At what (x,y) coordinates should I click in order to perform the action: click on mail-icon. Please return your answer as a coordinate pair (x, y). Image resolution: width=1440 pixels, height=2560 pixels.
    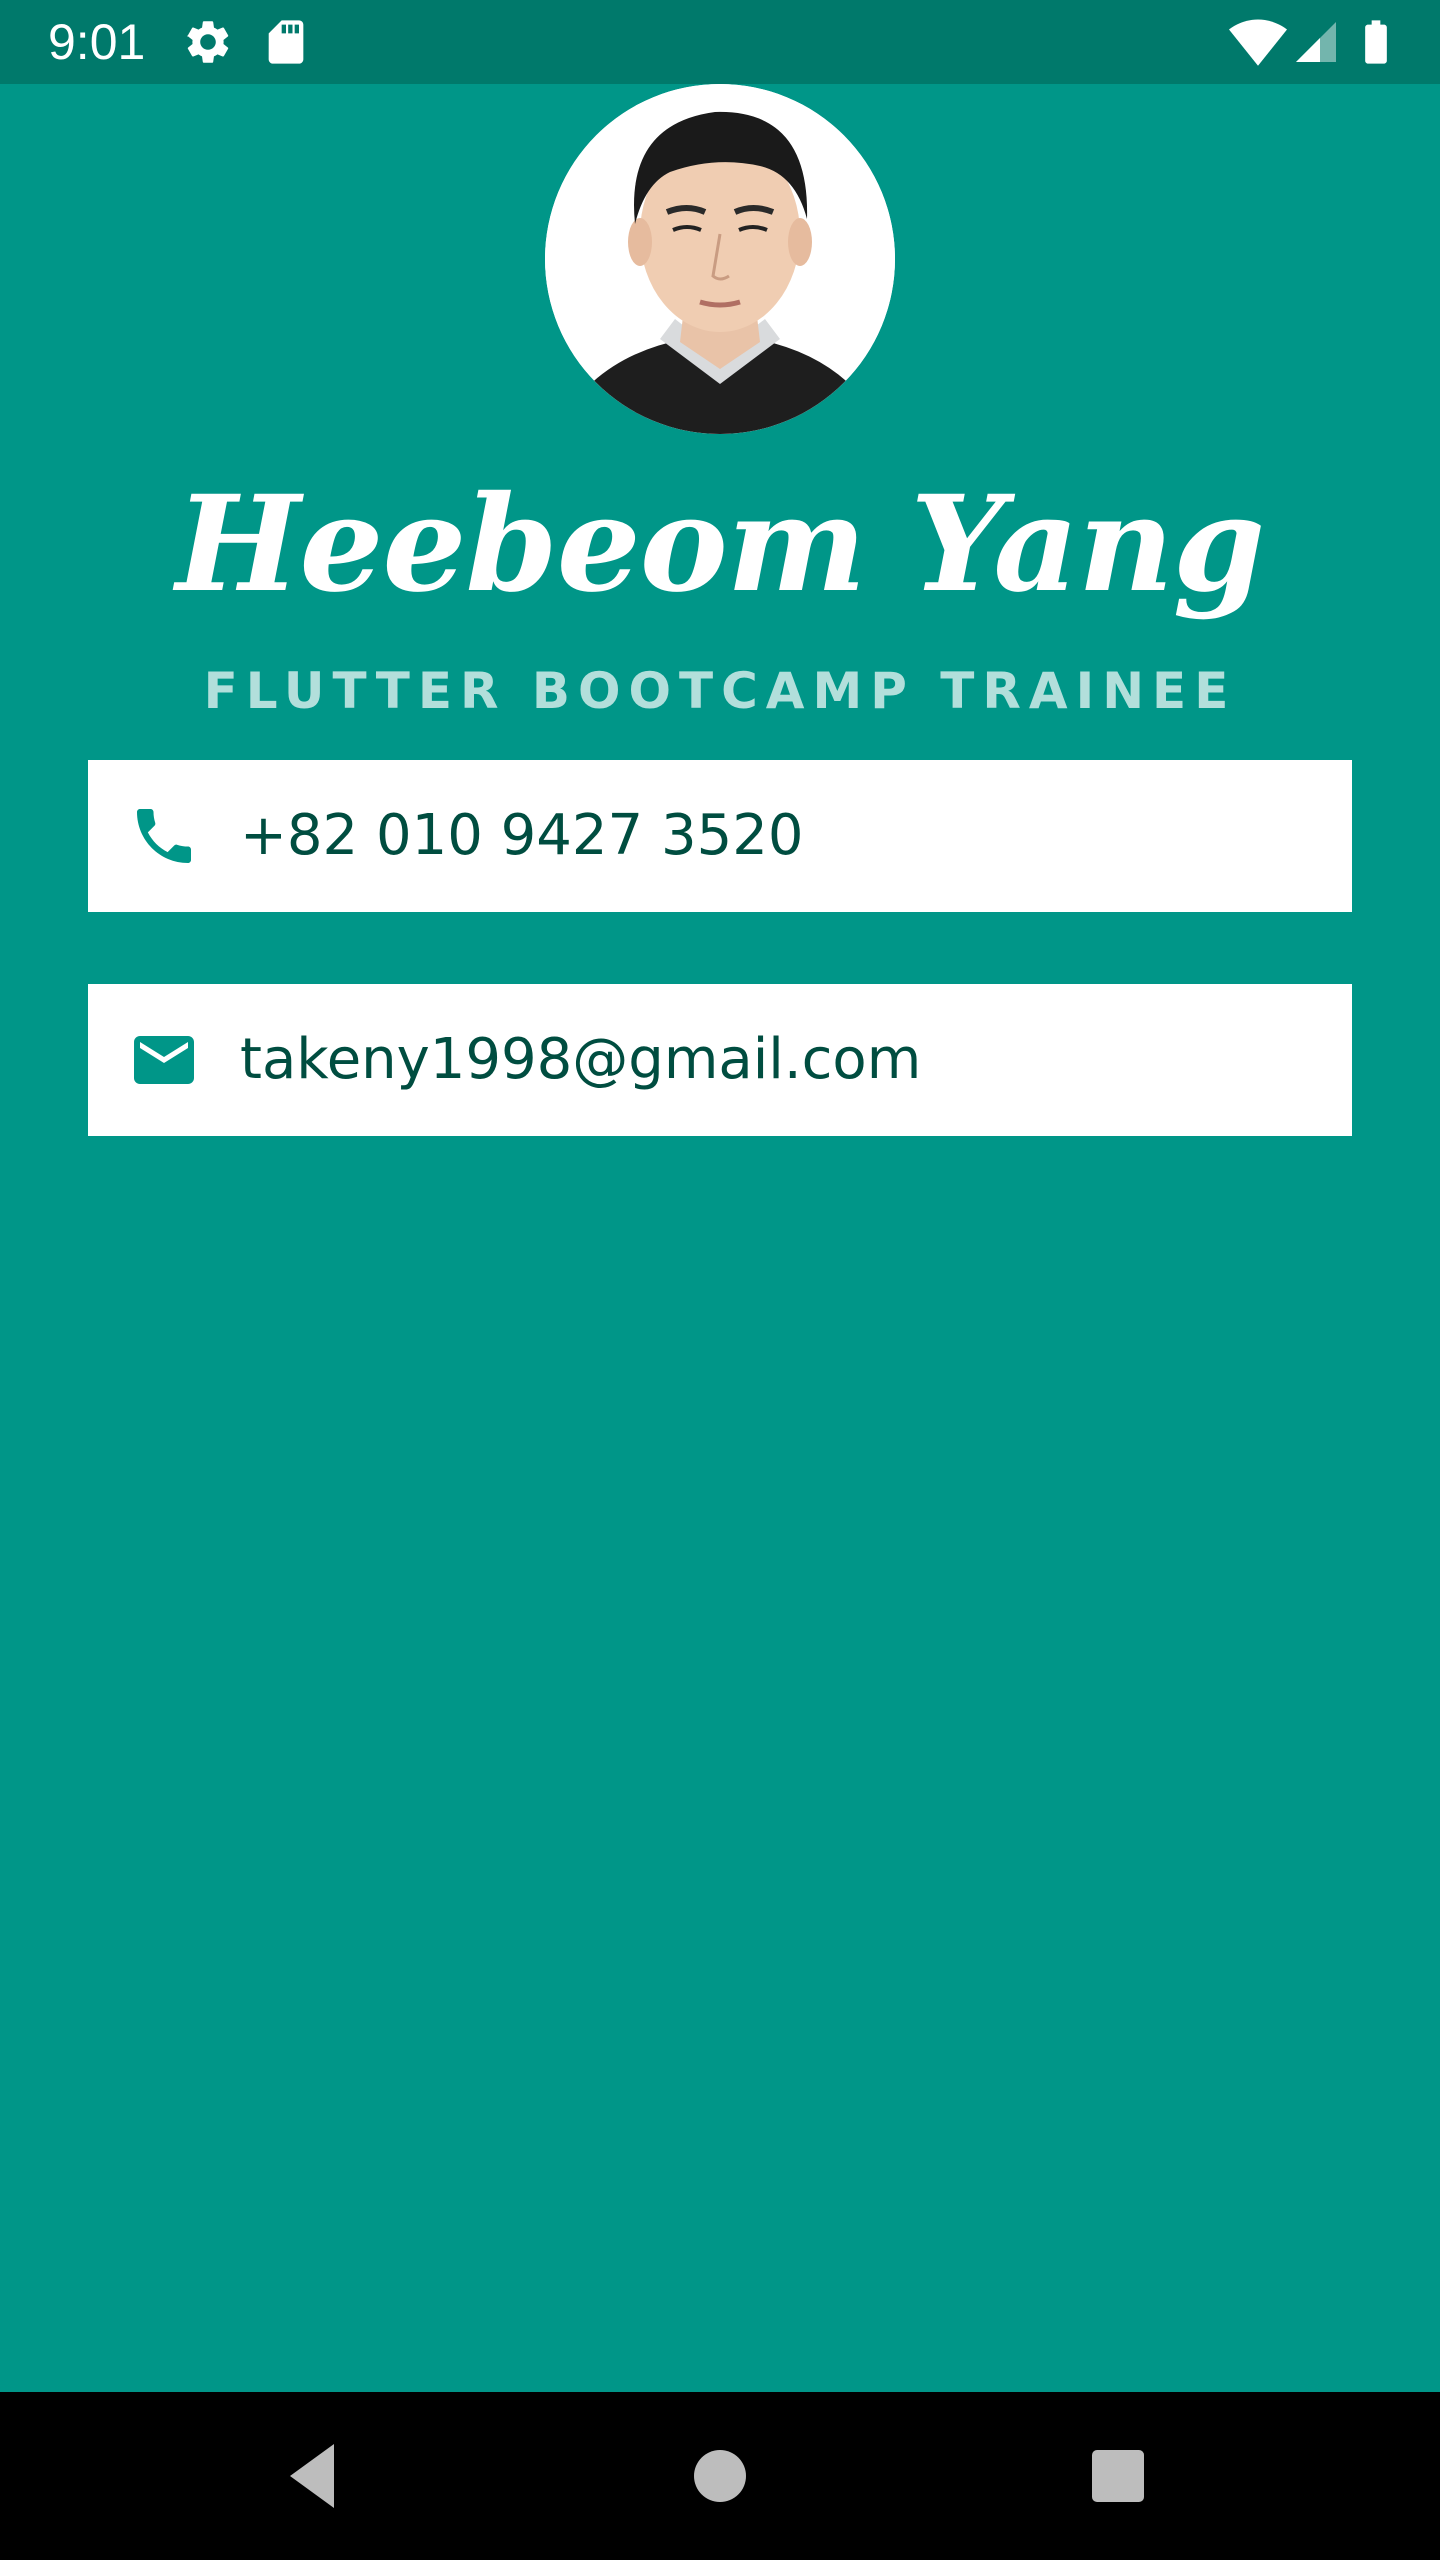
    Looking at the image, I should click on (164, 1060).